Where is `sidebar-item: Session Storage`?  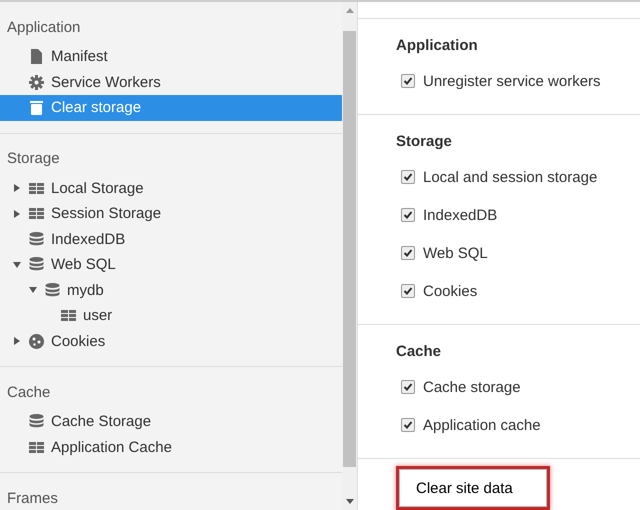 sidebar-item: Session Storage is located at coordinates (171, 213).